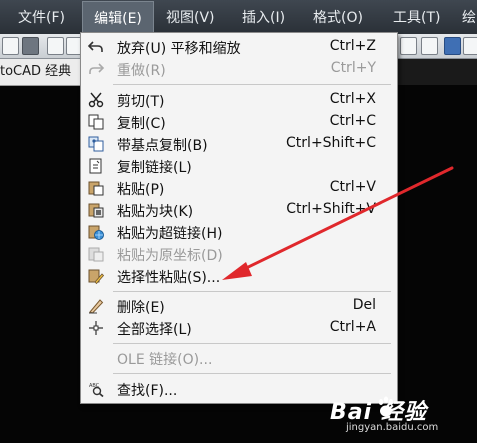 This screenshot has height=443, width=477. I want to click on menu-item-copy-with-basepoint: 带基点复制(B) Ctrl+Shift+C, so click(239, 144).